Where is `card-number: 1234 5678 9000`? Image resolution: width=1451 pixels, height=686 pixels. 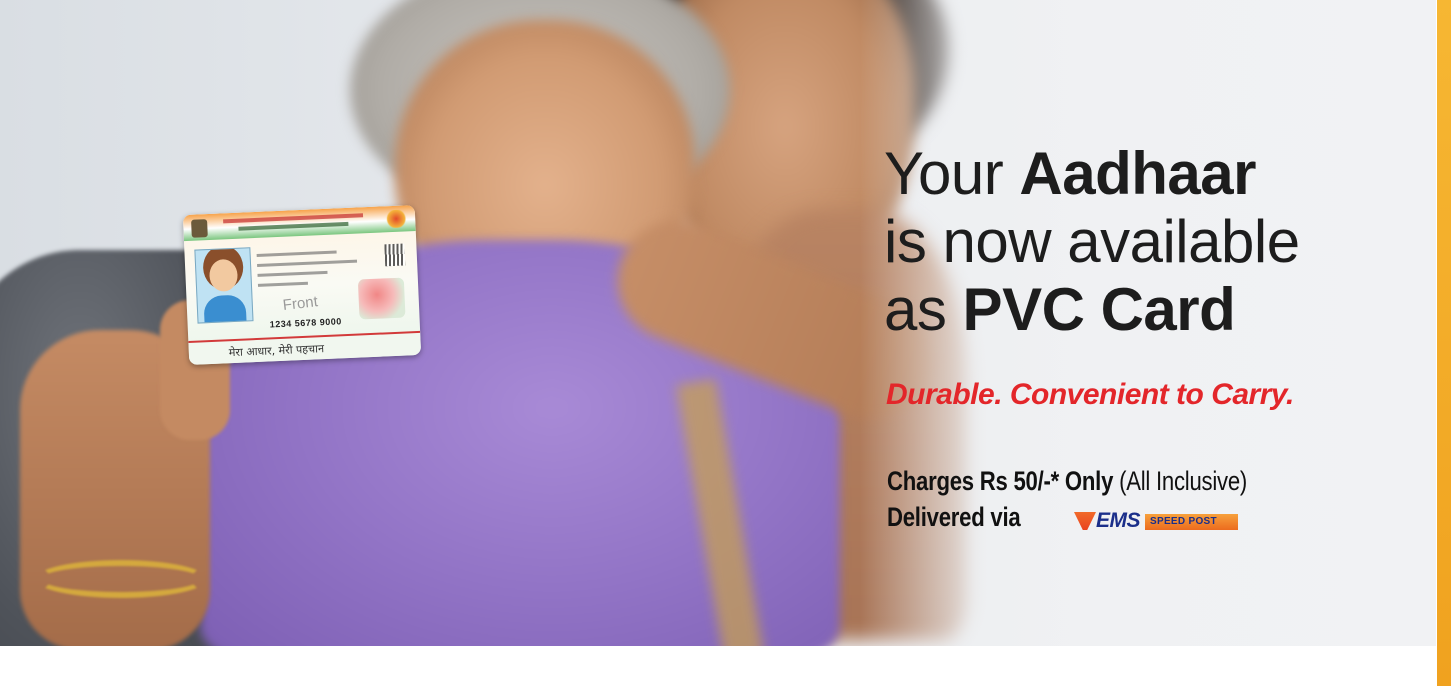
card-number: 1234 5678 9000 is located at coordinates (305, 323).